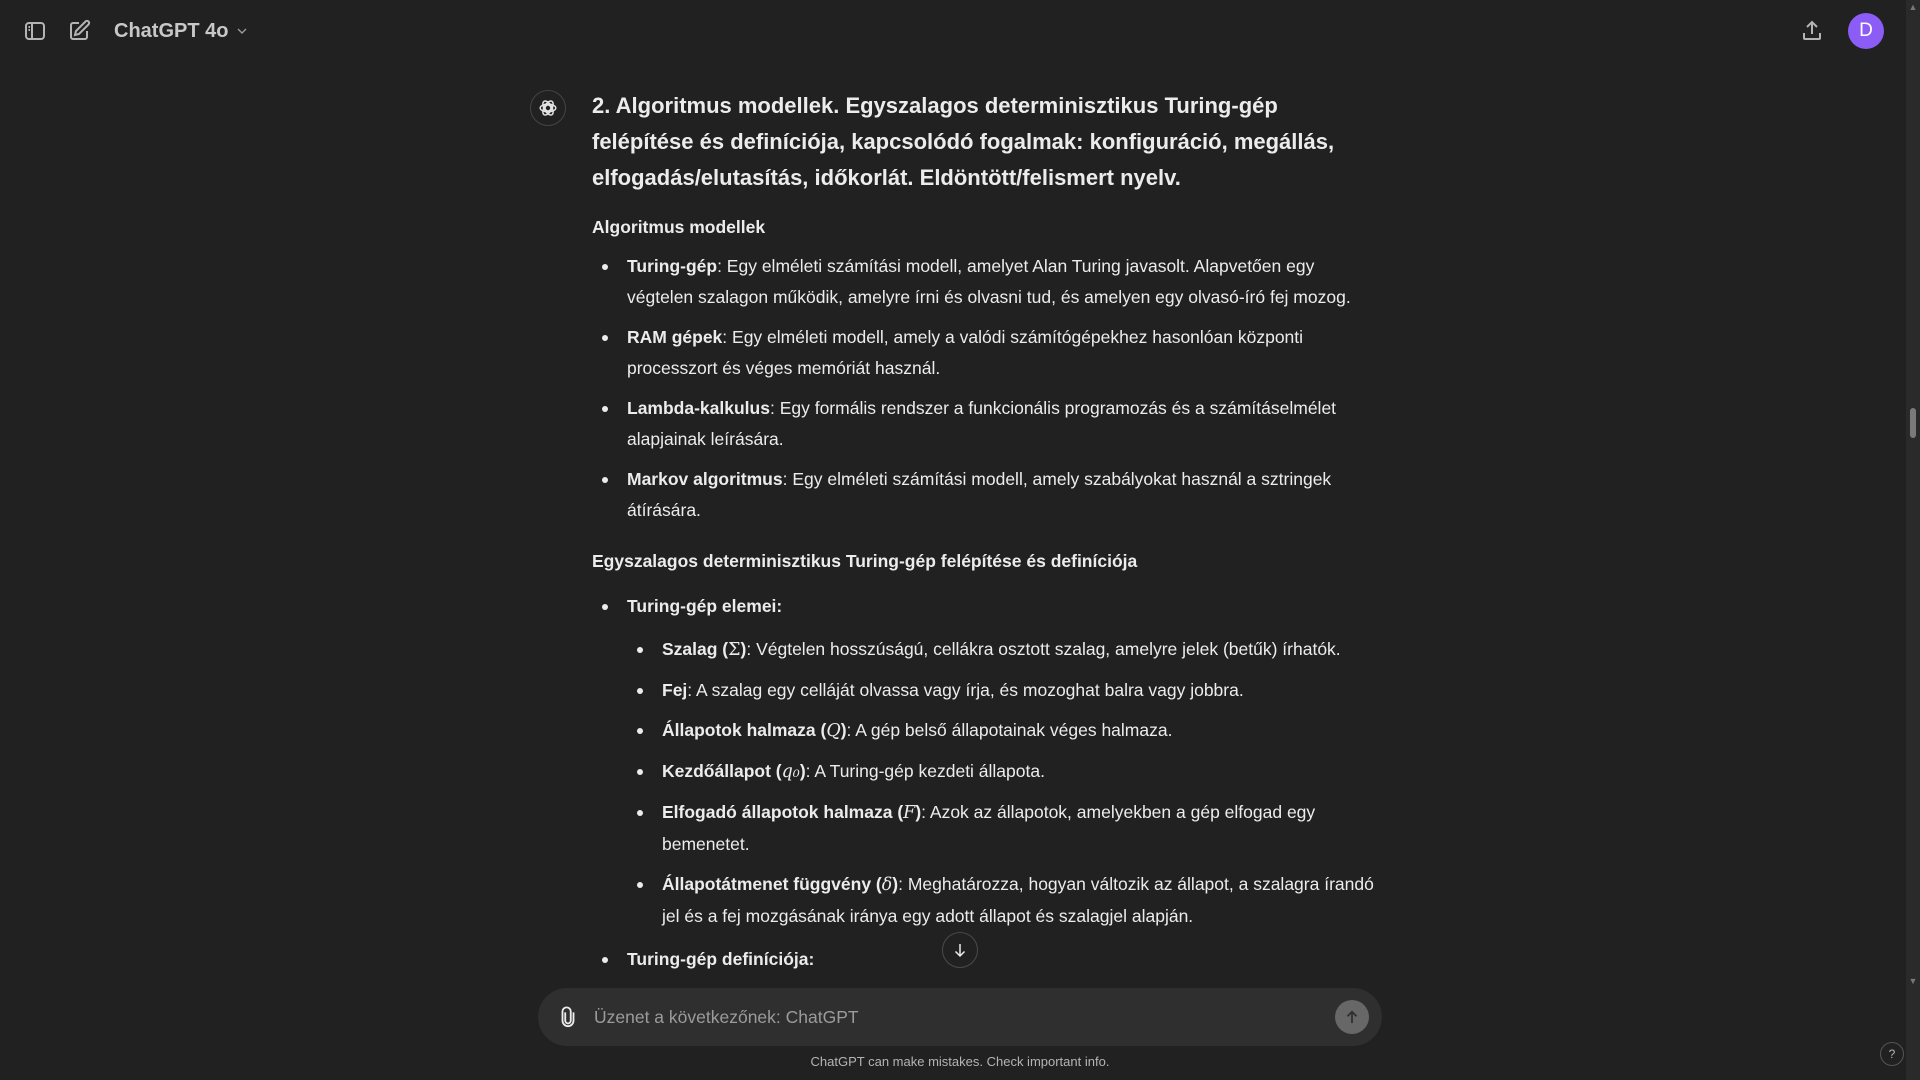 This screenshot has width=1920, height=1080. Describe the element at coordinates (987, 959) in the screenshot. I see `list-item: Turing-gép definíciója:` at that location.